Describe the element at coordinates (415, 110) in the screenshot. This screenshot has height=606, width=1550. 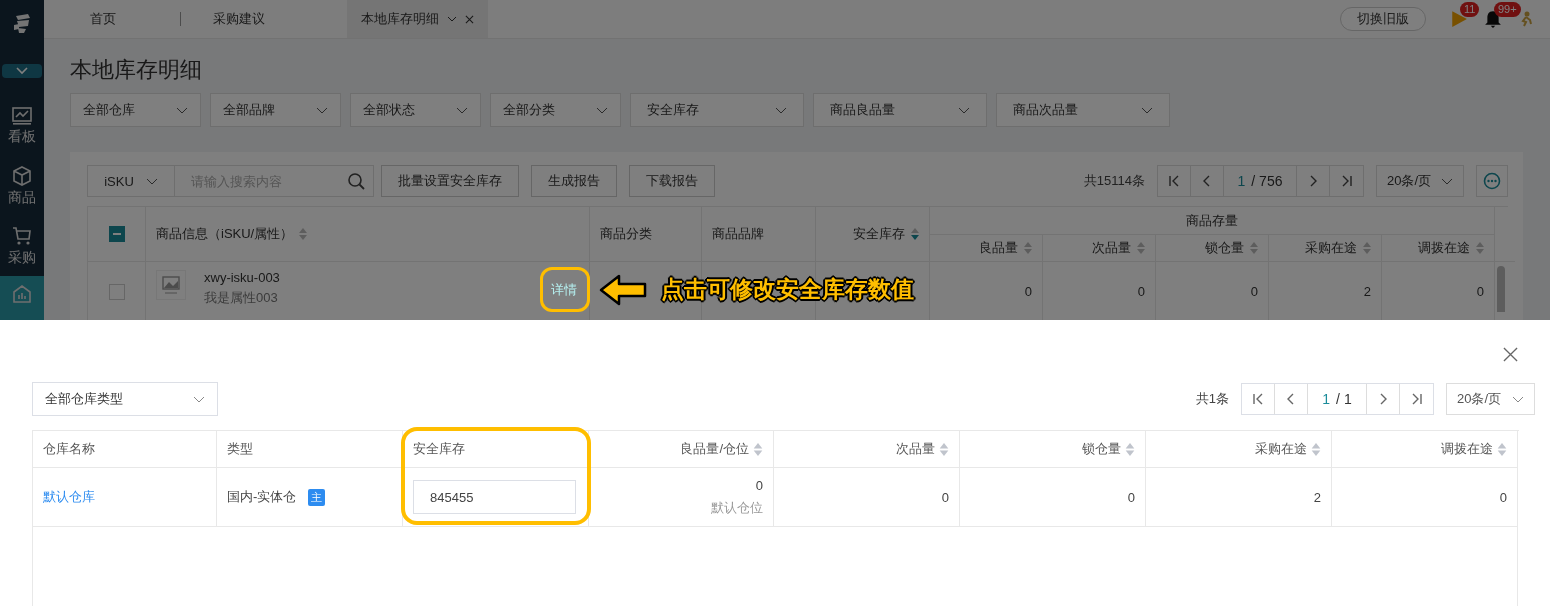
I see `filter-dropdown: 全部状态` at that location.